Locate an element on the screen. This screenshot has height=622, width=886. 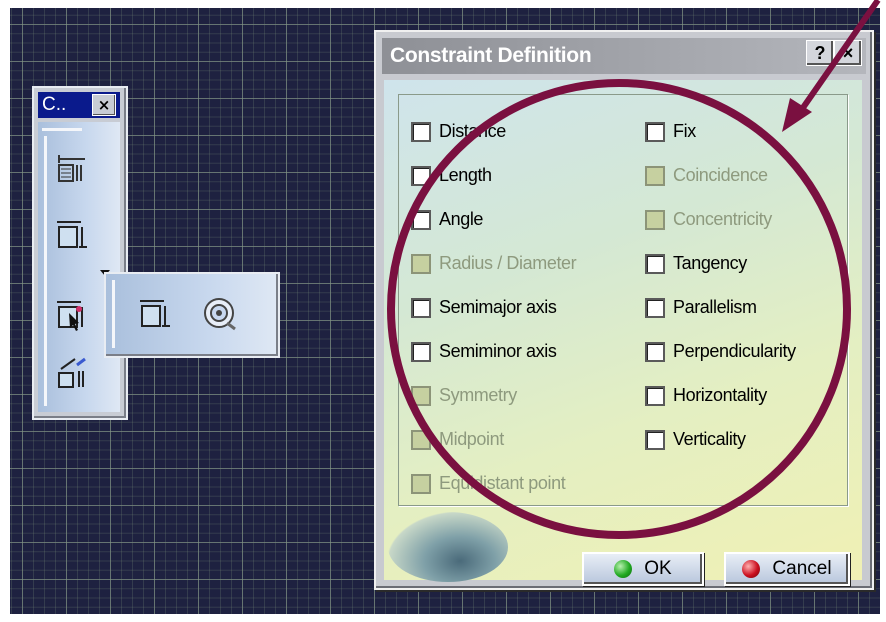
flyout-constraint-button is located at coordinates (155, 313).